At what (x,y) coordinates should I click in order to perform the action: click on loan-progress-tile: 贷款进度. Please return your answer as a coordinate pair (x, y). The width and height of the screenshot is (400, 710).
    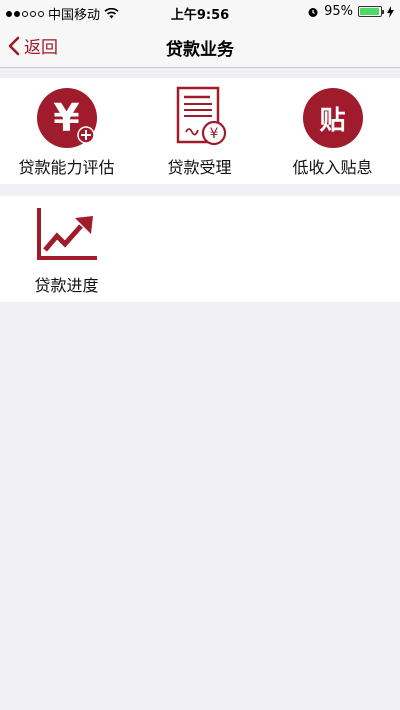
    Looking at the image, I should click on (66, 249).